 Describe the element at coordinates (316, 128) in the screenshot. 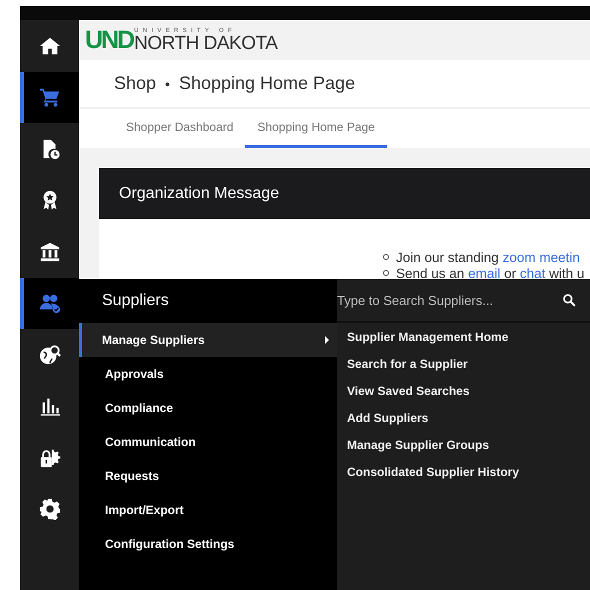

I see `tab: Shopping Home Page` at that location.